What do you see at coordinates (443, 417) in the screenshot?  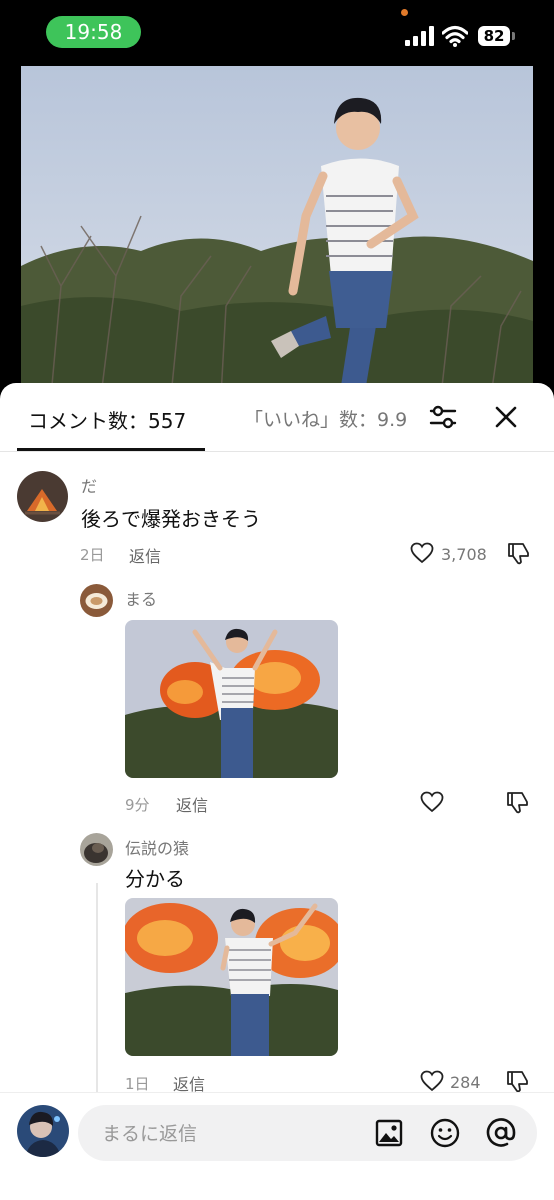 I see `sliders-icon` at bounding box center [443, 417].